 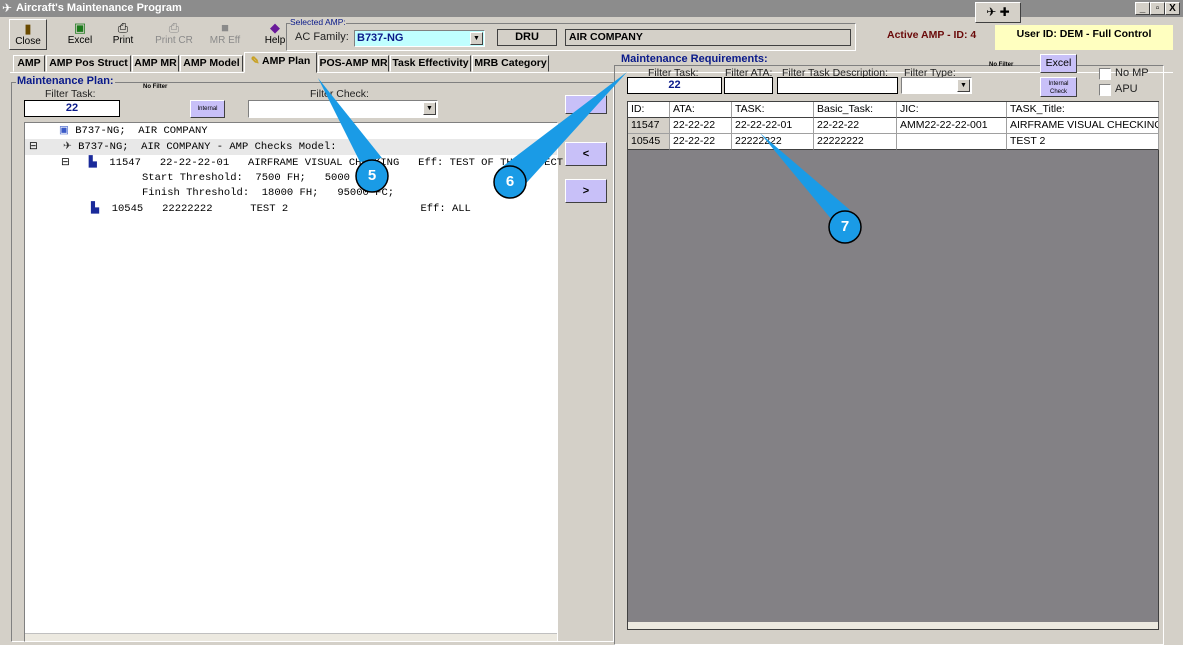 What do you see at coordinates (590, 158) in the screenshot?
I see `callout-overlay` at bounding box center [590, 158].